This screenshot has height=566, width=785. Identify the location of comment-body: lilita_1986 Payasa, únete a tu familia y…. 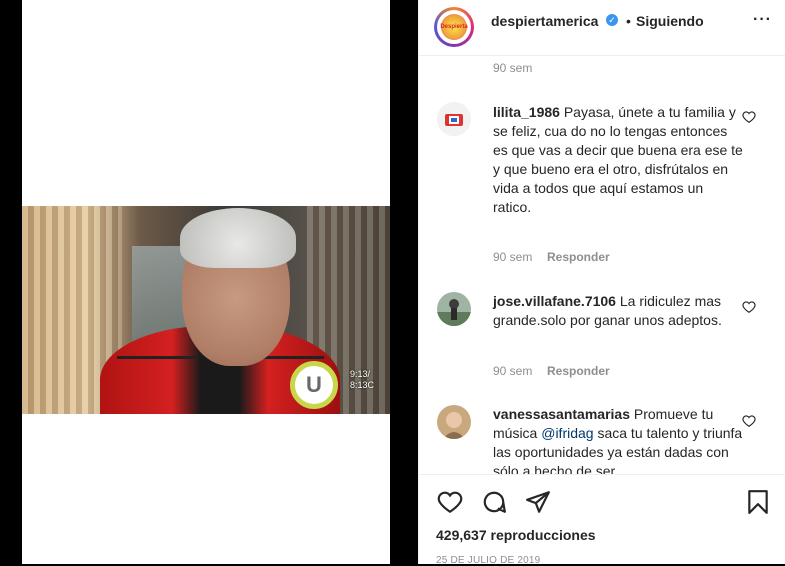
(618, 160).